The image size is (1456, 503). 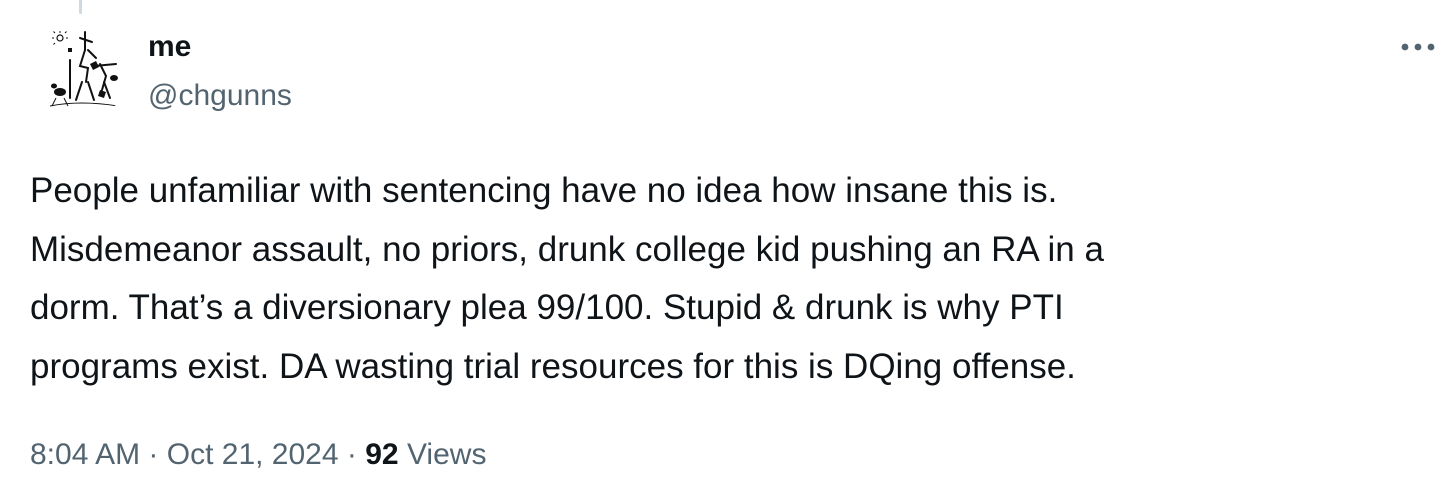 I want to click on tweet-metadata: 8:04 AM · Oct 21, 2024 · 92 Views, so click(x=258, y=455).